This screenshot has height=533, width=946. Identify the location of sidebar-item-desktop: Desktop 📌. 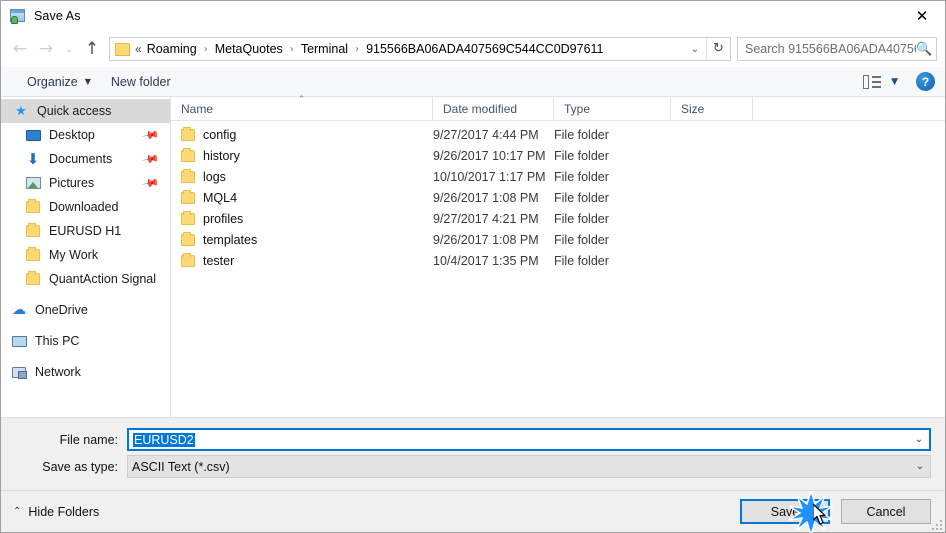
(85, 135).